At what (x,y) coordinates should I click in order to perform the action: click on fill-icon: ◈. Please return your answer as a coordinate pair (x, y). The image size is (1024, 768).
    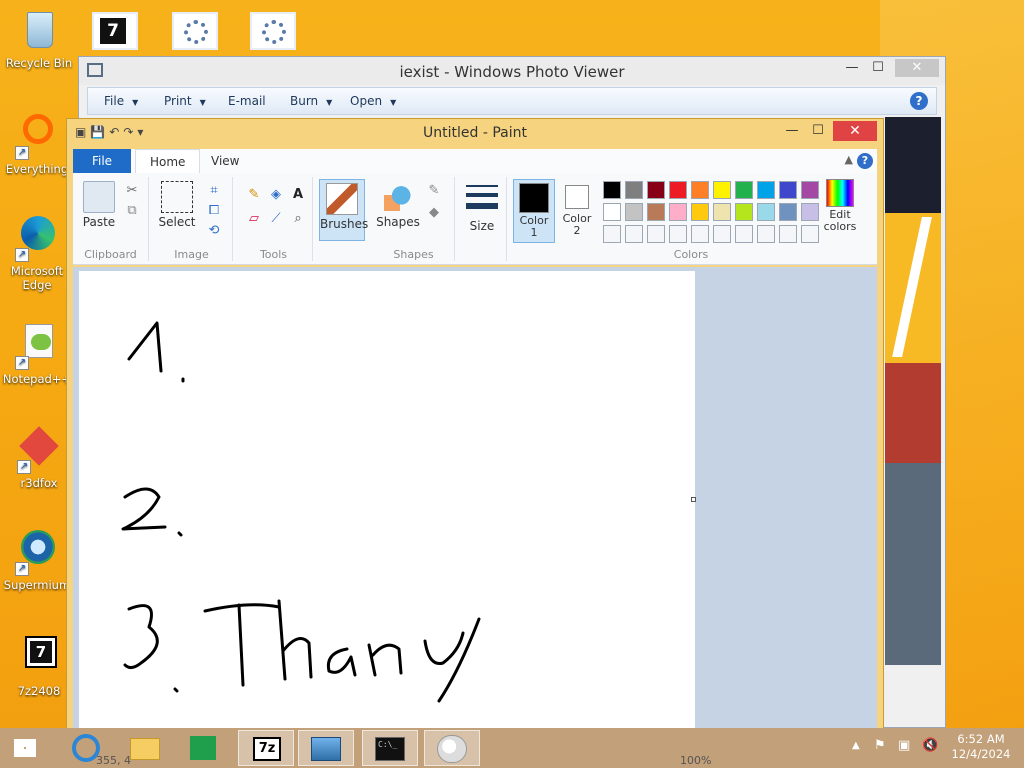
    Looking at the image, I should click on (276, 195).